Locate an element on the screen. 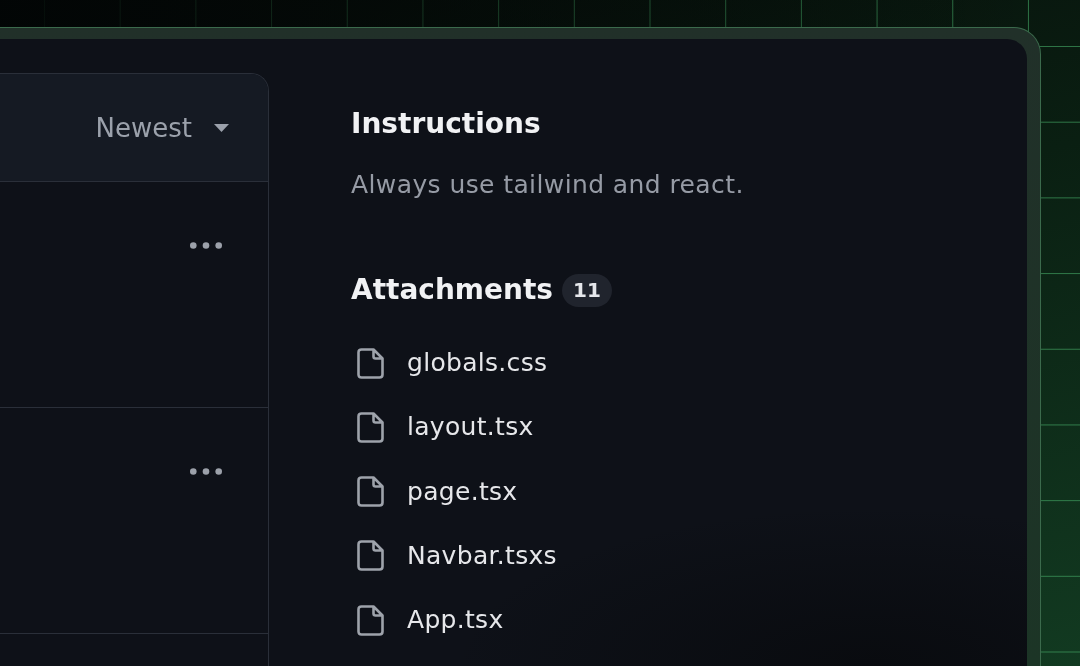  attachment-item: layout.tsx is located at coordinates (445, 427).